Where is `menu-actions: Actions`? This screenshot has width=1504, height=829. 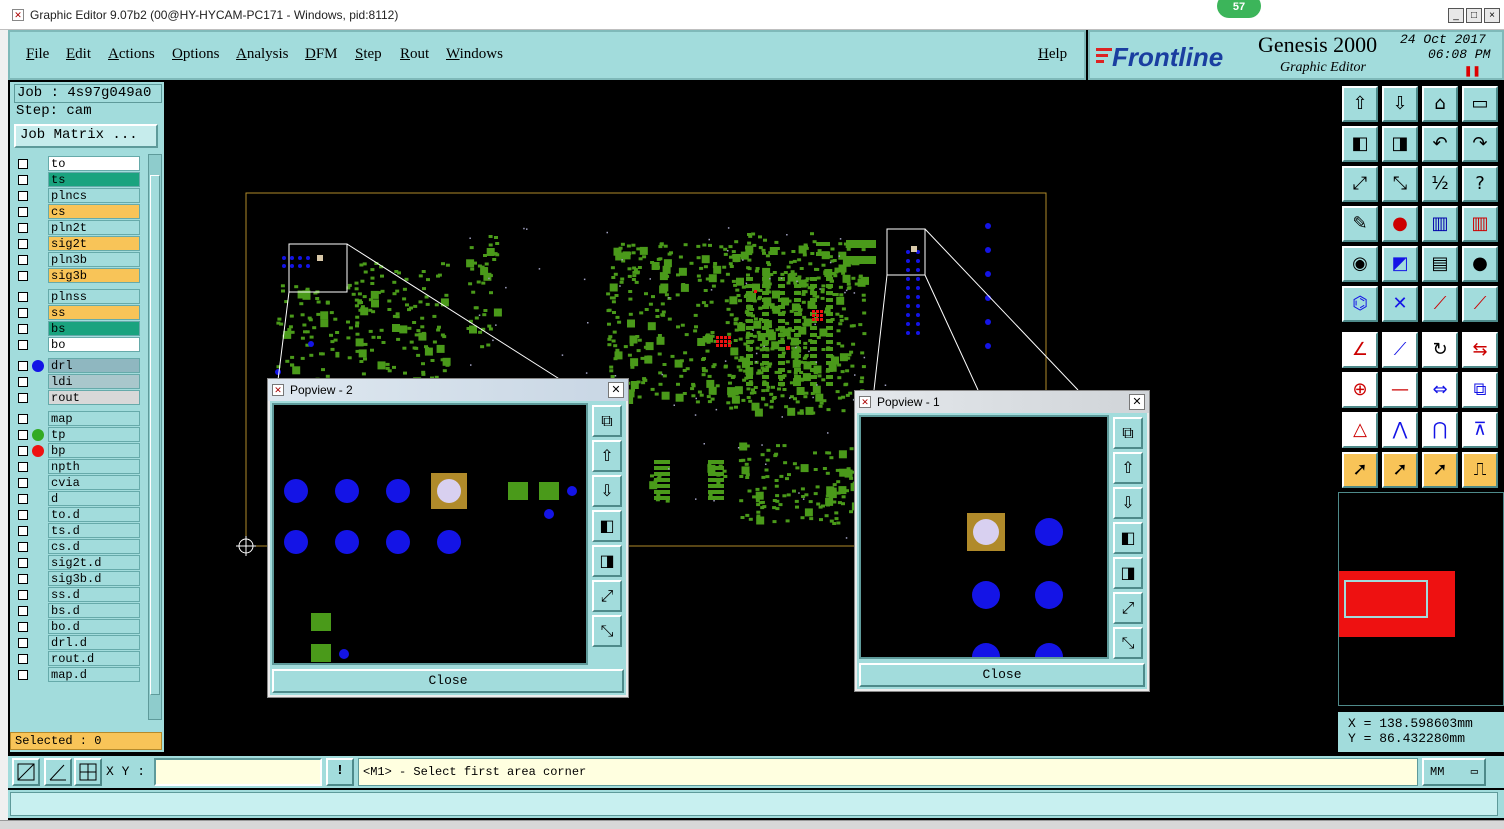
menu-actions: Actions is located at coordinates (131, 54).